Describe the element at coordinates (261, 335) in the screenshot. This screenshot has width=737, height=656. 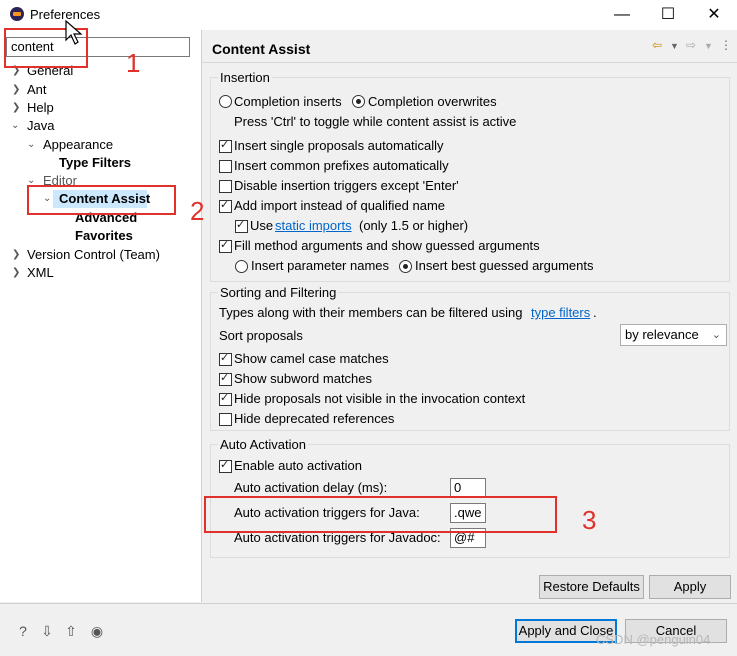
I see `sort-proposals-label: Sort proposals` at that location.